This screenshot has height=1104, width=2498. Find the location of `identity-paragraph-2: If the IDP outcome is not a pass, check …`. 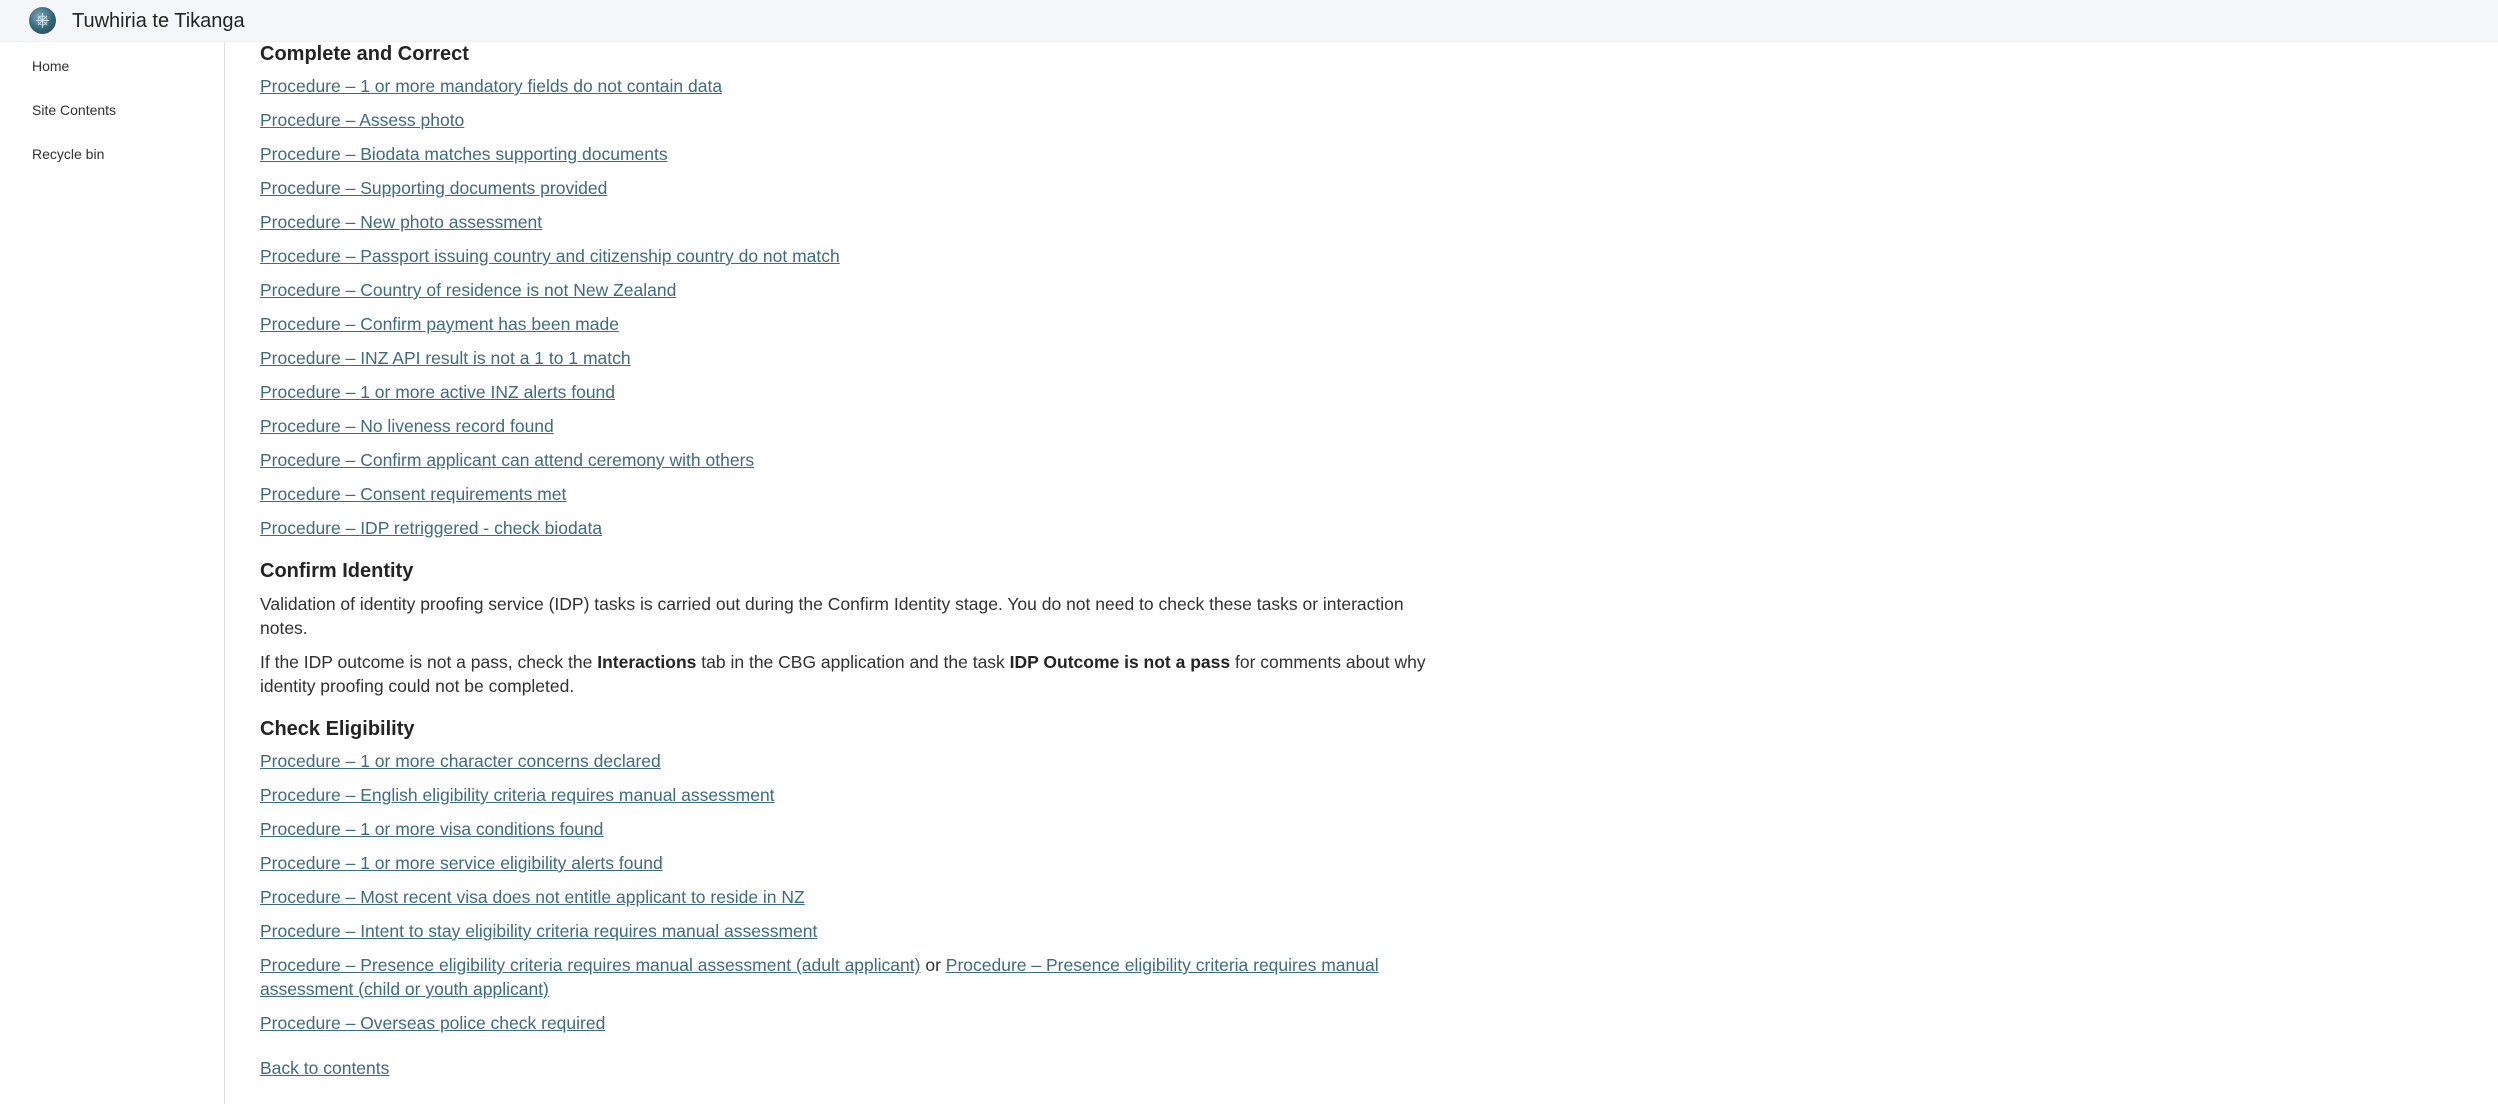

identity-paragraph-2: If the IDP outcome is not a pass, check … is located at coordinates (850, 674).